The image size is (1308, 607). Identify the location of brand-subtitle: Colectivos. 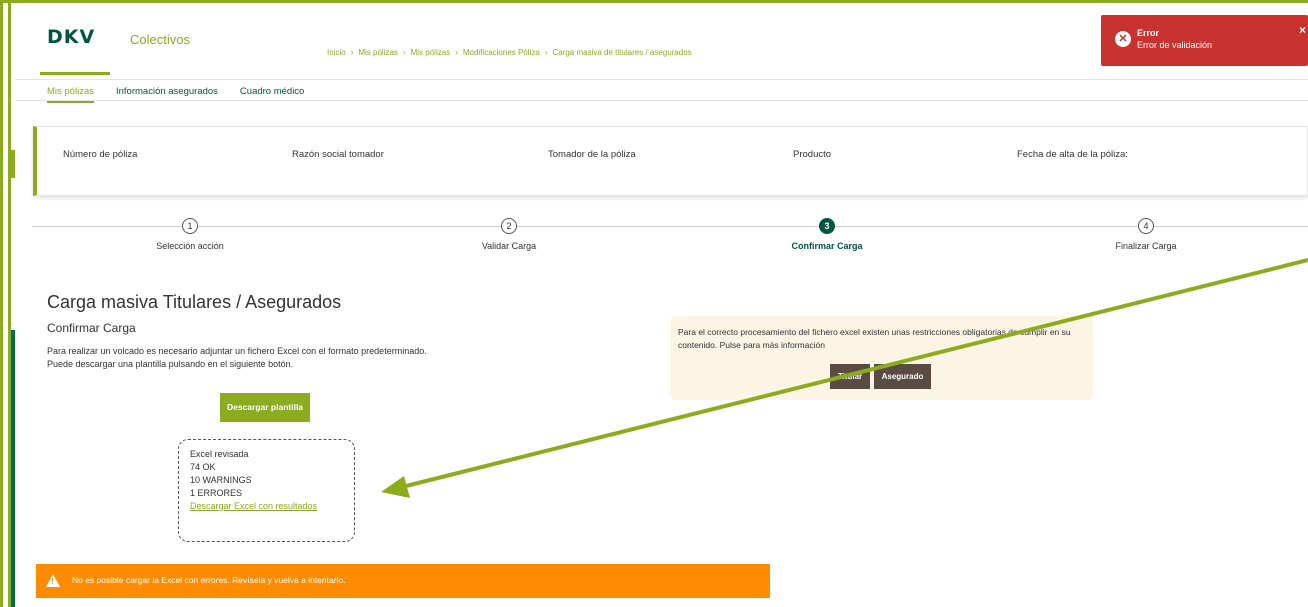
(160, 39).